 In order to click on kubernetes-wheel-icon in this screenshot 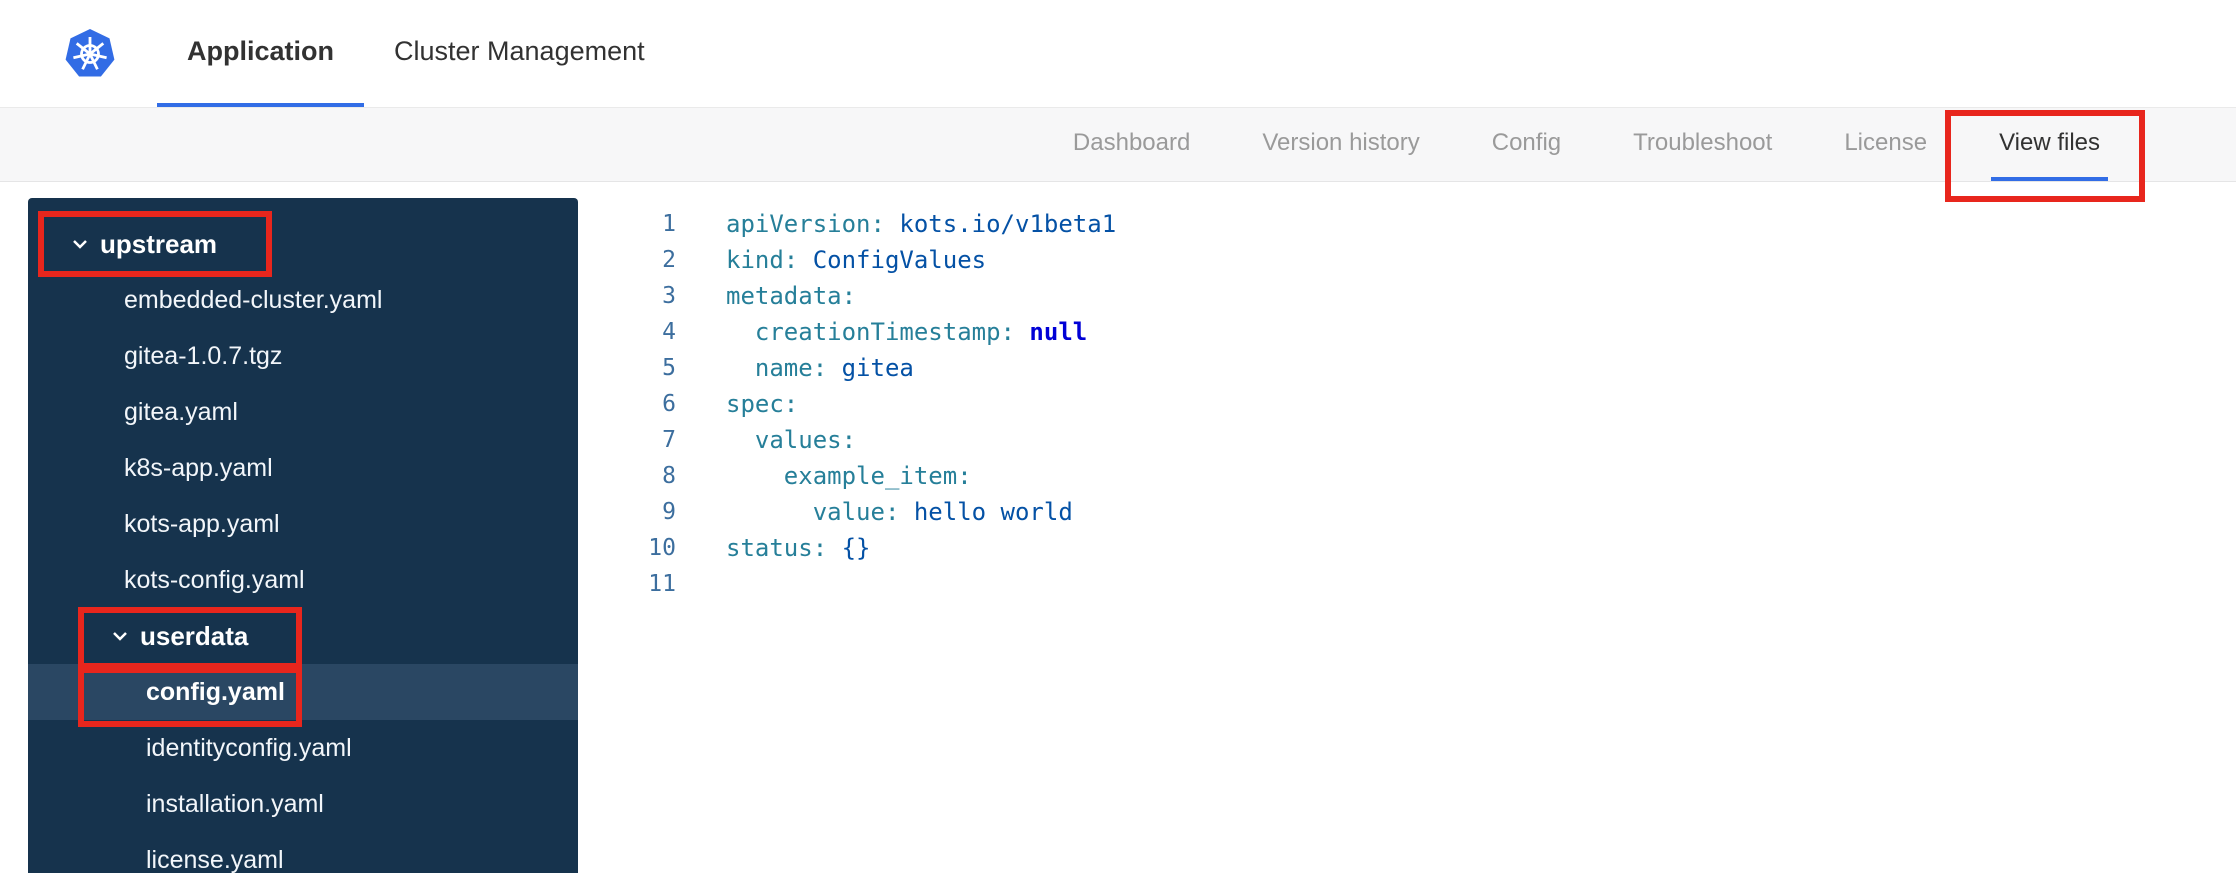, I will do `click(90, 52)`.